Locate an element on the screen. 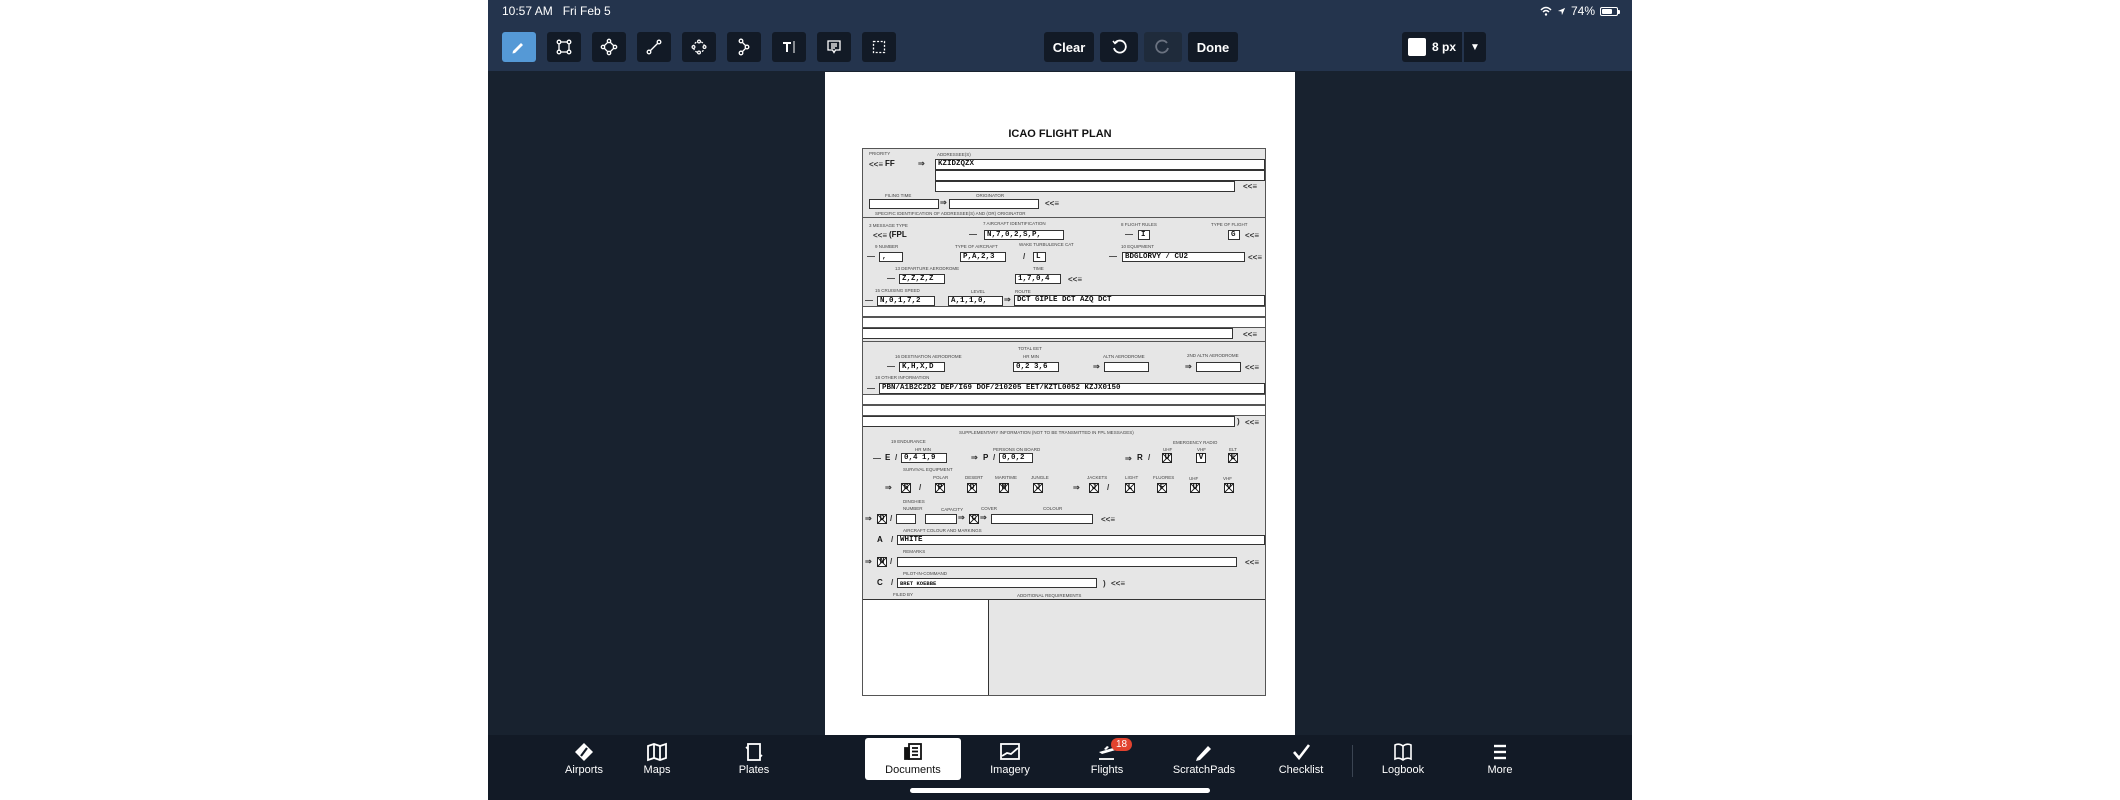 The height and width of the screenshot is (800, 2120). pen-tool-button is located at coordinates (519, 47).